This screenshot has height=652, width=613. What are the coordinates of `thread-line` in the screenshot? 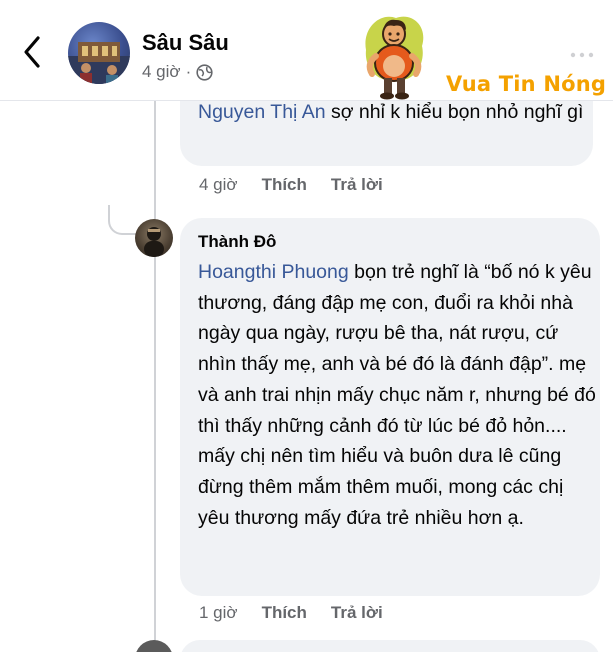 It's located at (155, 376).